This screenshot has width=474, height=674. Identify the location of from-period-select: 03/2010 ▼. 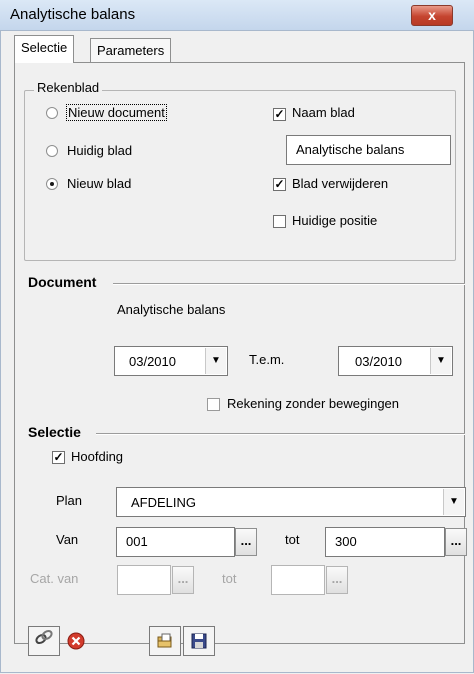
(171, 361).